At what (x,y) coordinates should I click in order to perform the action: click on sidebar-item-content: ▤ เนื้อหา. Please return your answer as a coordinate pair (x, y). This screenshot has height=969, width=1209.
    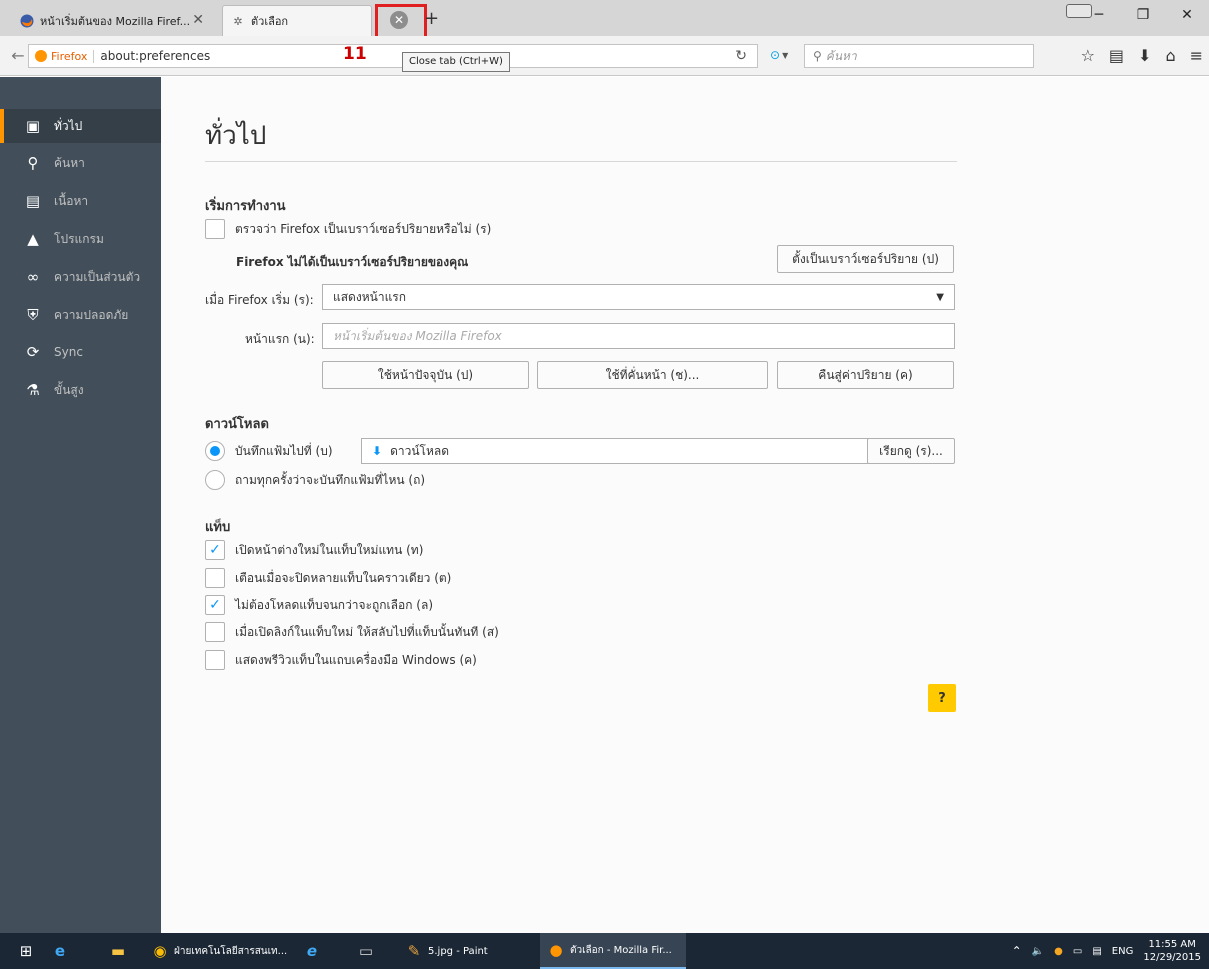
    Looking at the image, I should click on (80, 201).